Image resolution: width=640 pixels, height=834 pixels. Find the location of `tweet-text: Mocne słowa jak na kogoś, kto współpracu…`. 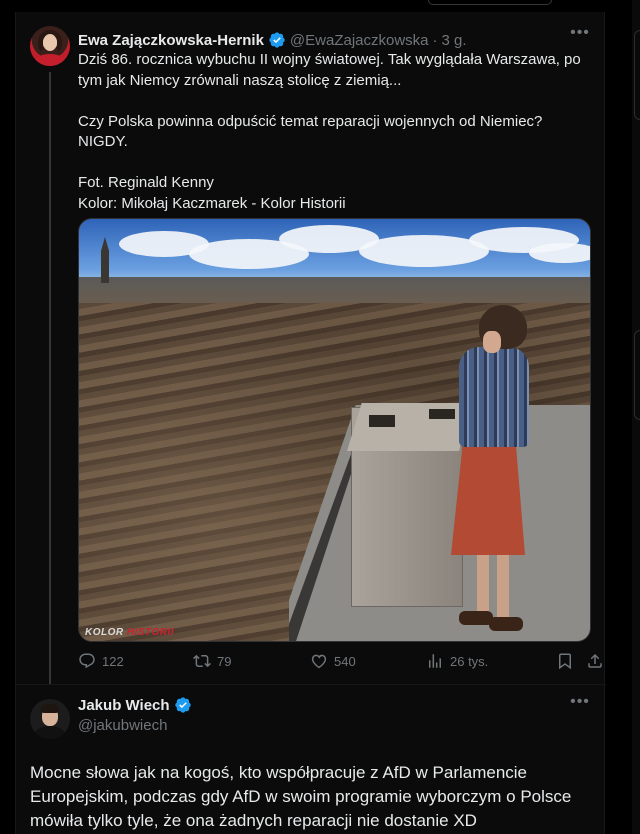

tweet-text: Mocne słowa jak na kogoś, kto współpracu… is located at coordinates (301, 796).